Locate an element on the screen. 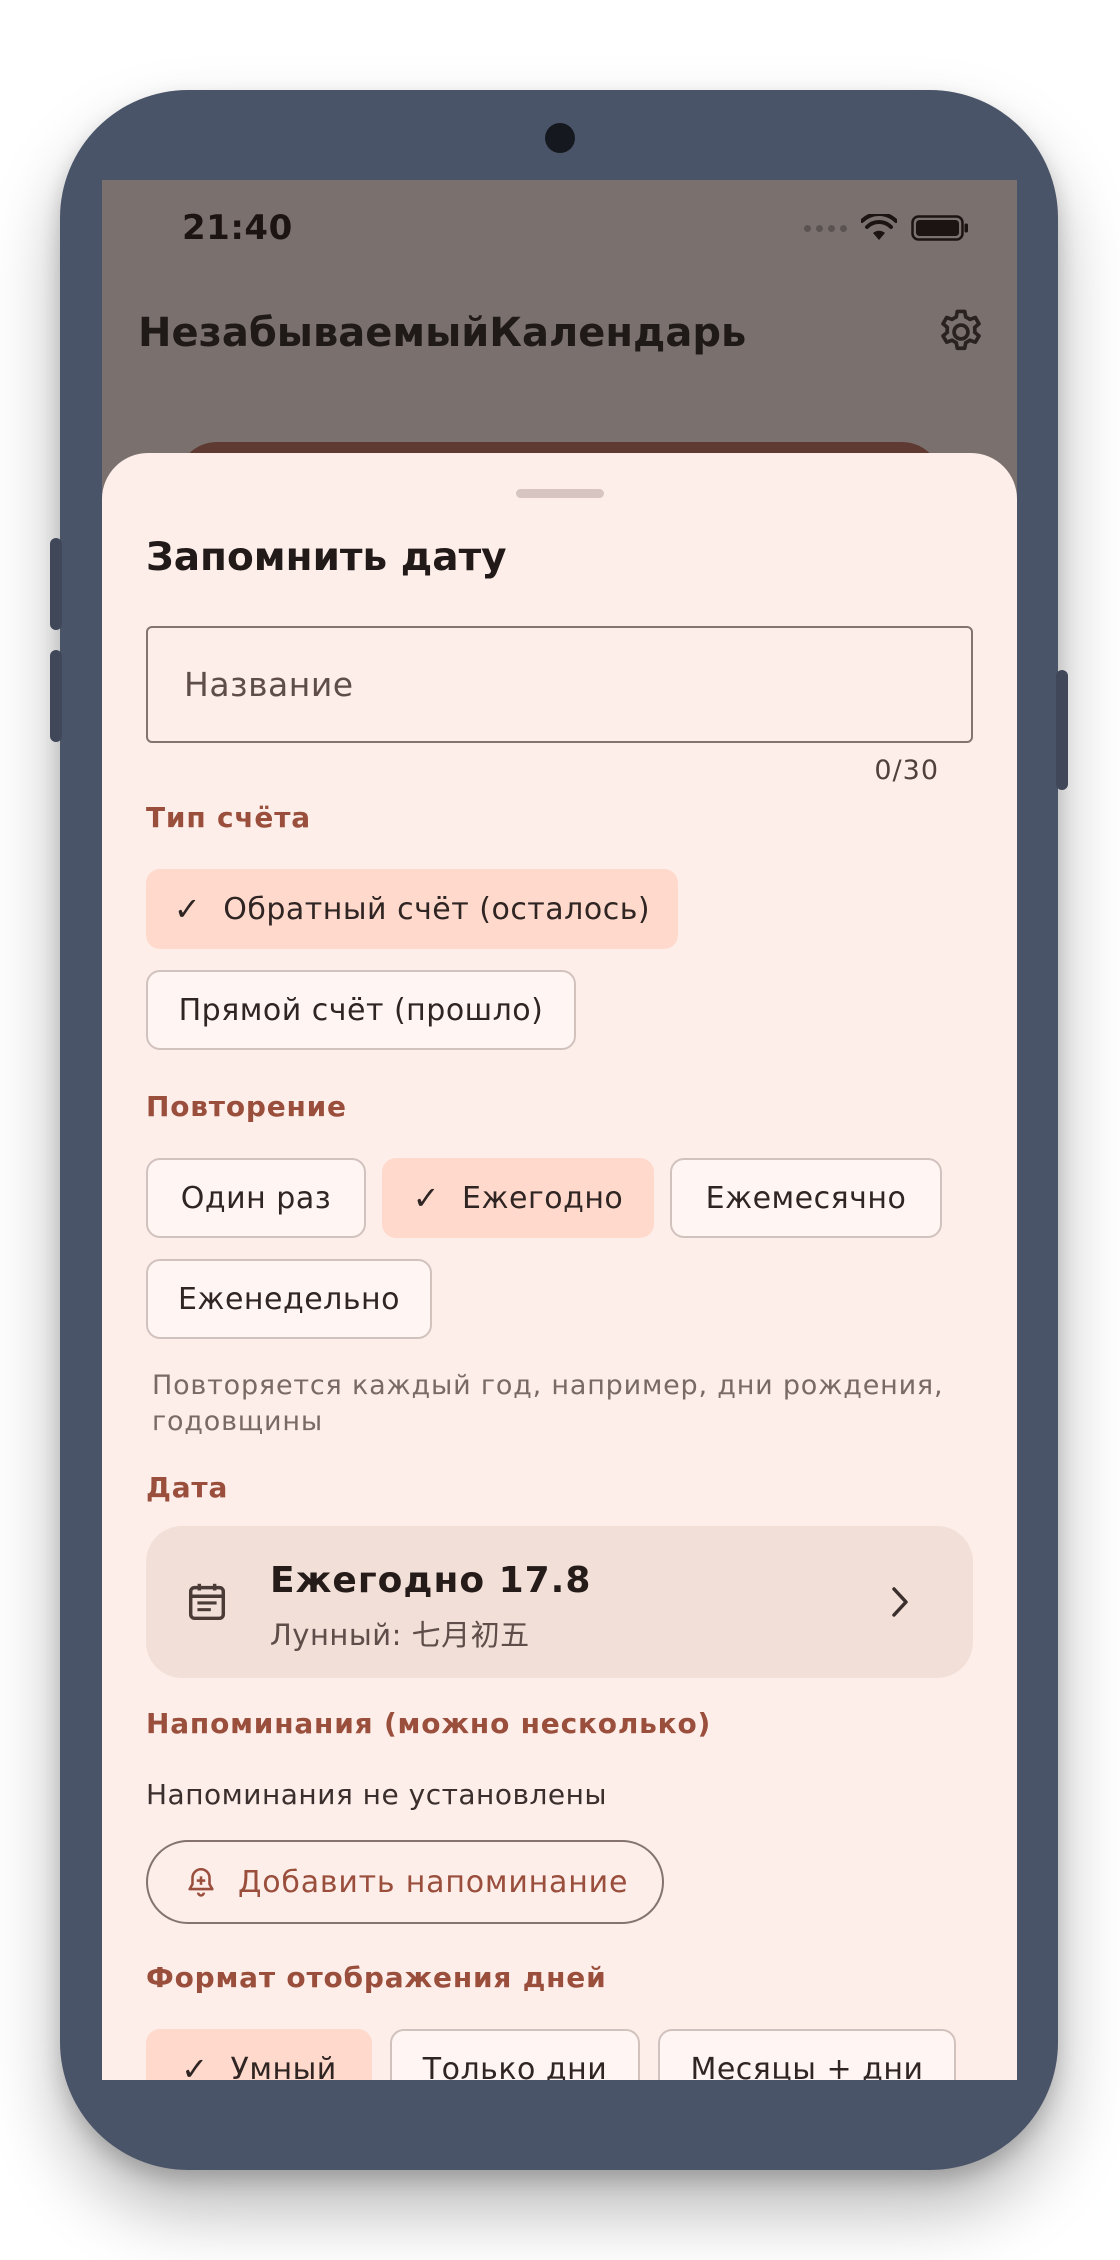 The height and width of the screenshot is (2260, 1120). chip-days-only: Только дни is located at coordinates (515, 2054).